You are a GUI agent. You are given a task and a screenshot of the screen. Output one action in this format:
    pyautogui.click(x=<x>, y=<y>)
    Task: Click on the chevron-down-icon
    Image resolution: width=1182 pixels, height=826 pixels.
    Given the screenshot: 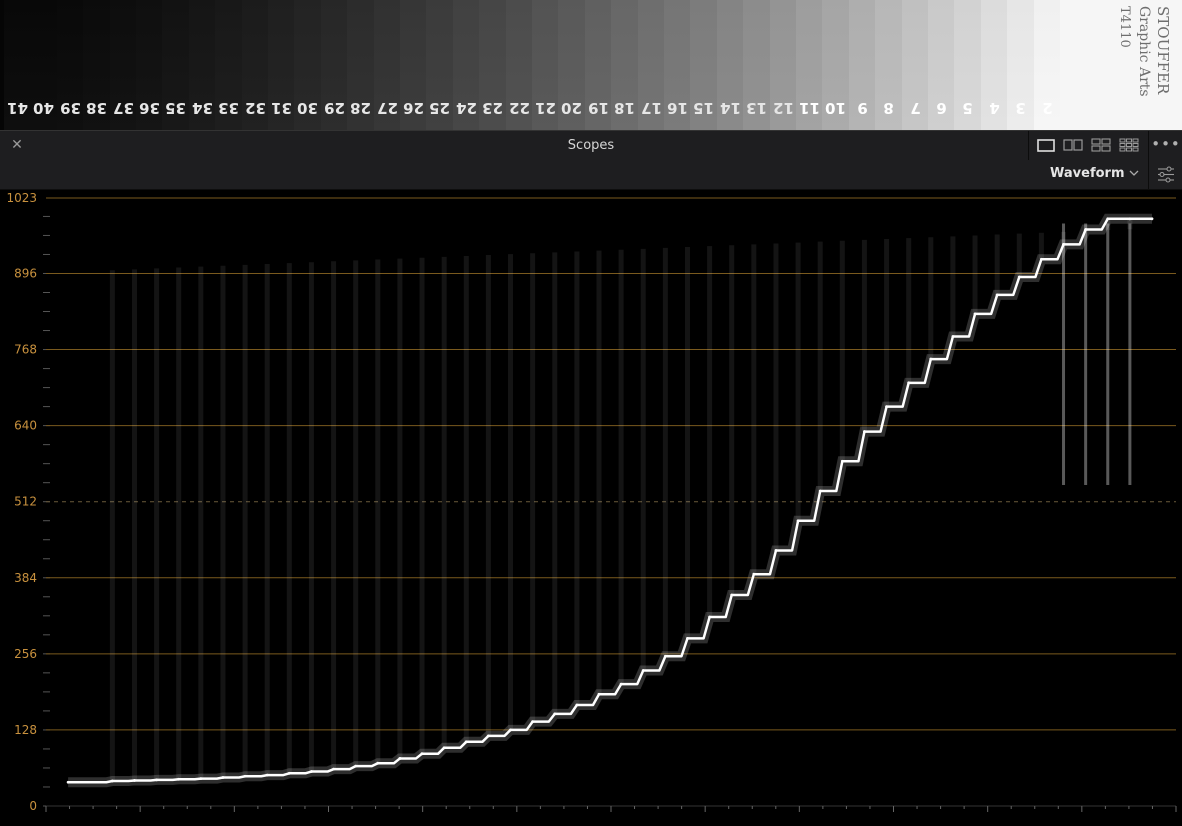 What is the action you would take?
    pyautogui.click(x=1134, y=174)
    